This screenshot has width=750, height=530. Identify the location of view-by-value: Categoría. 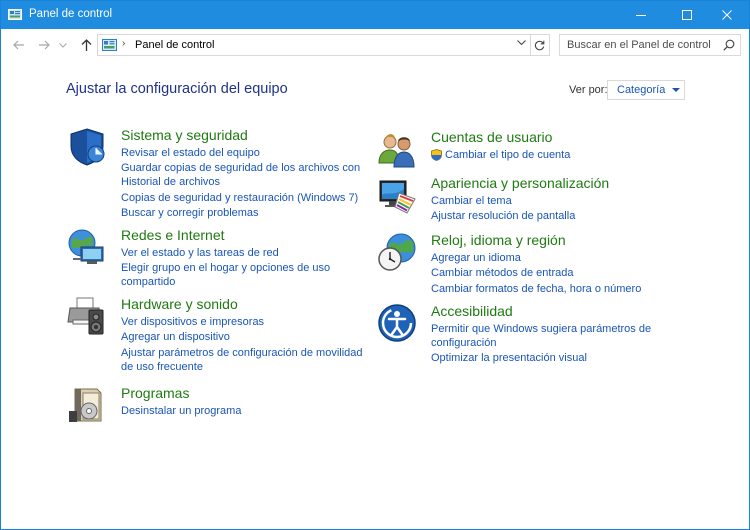
(641, 90).